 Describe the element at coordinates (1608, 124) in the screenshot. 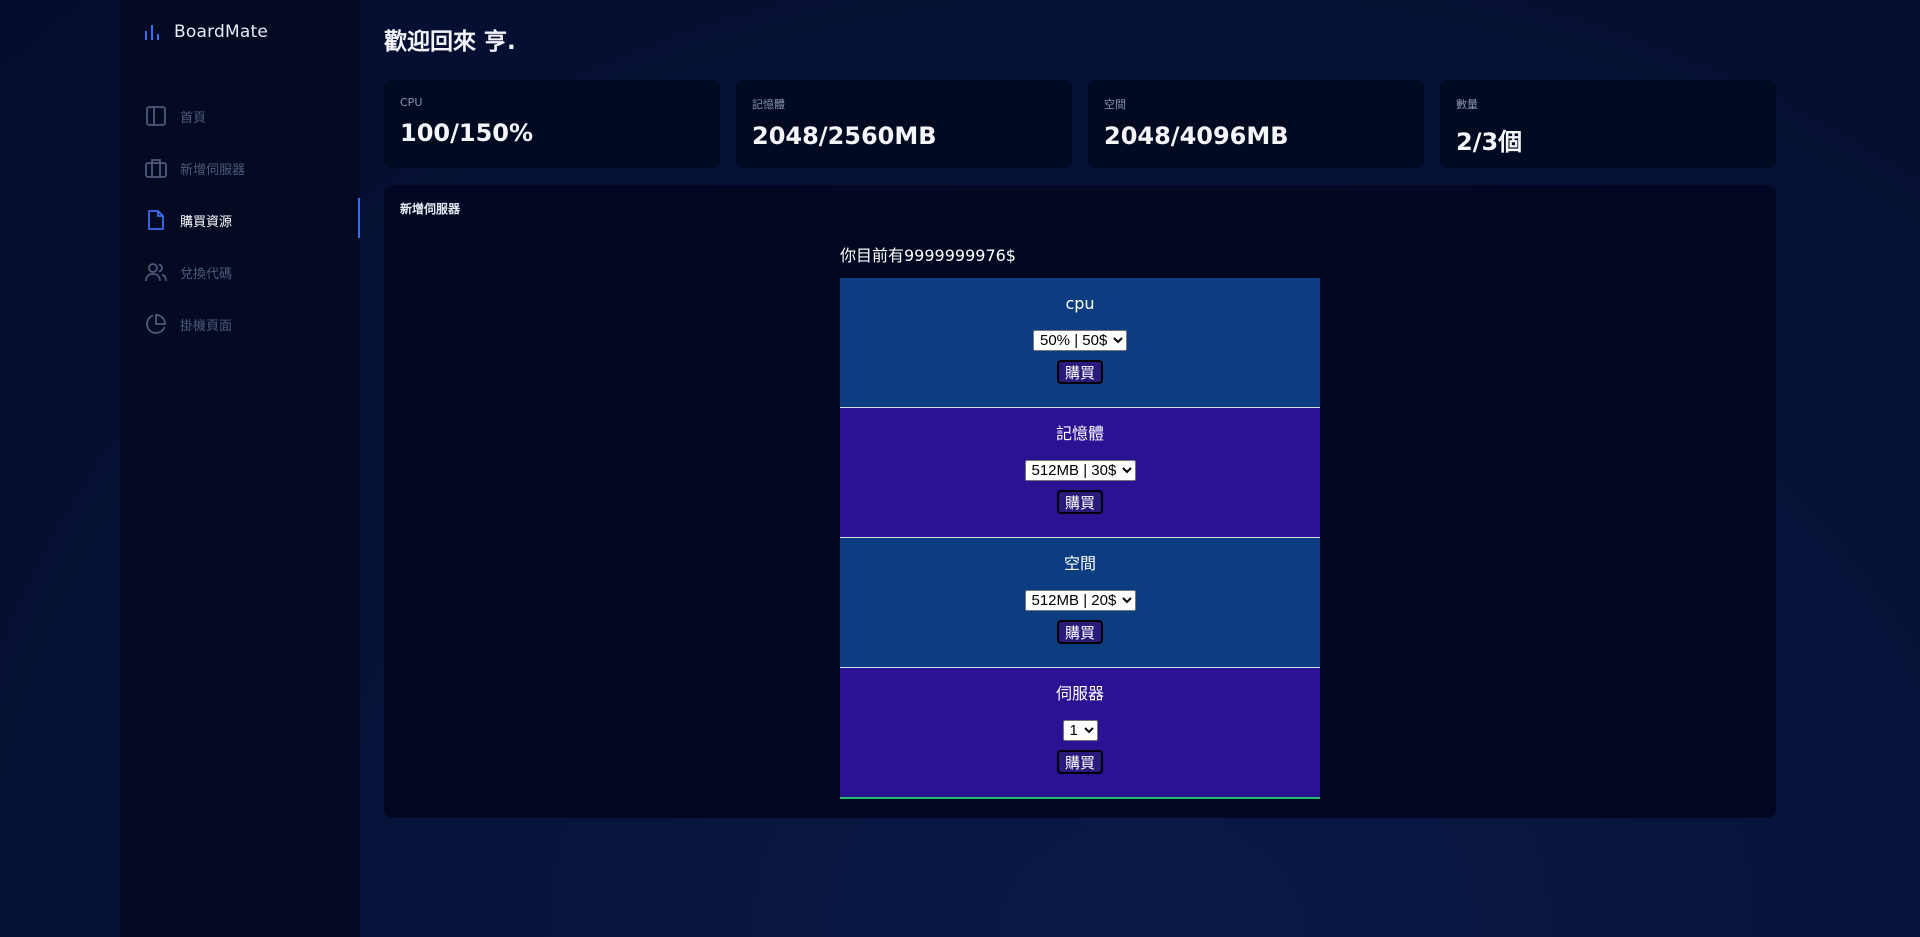

I see `stat-card-count: 數量 2/3個` at that location.